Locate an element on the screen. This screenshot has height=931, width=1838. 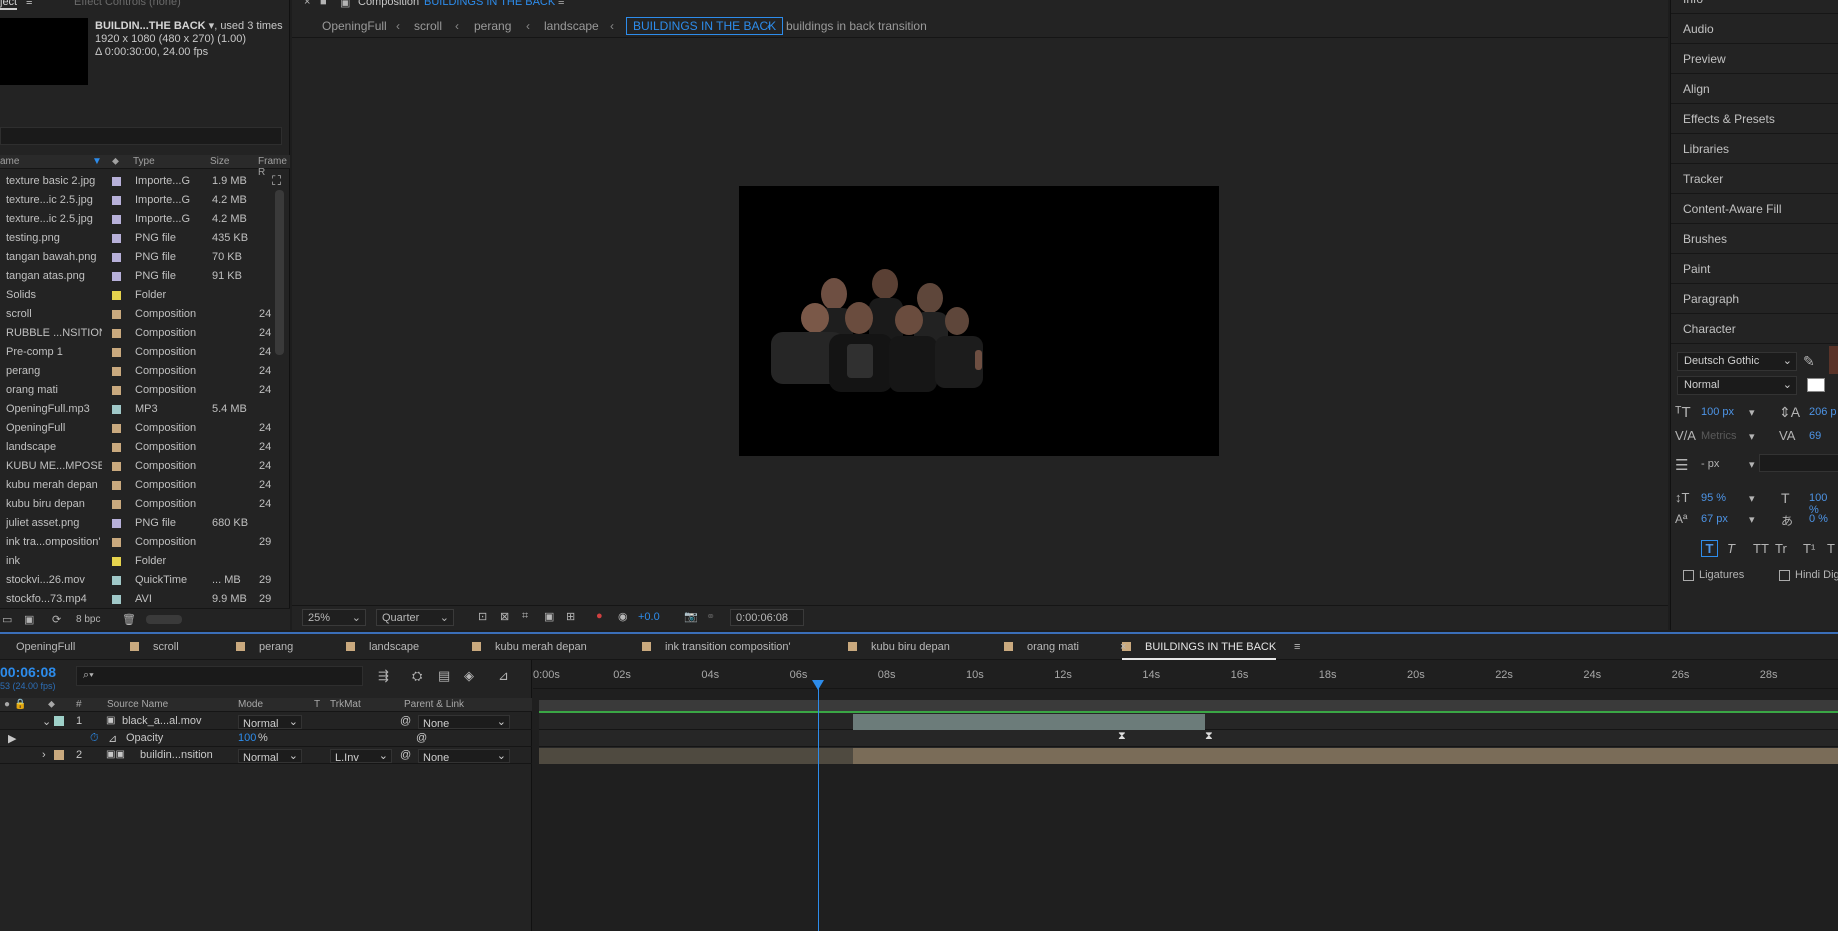
column-t: T is located at coordinates (317, 704).